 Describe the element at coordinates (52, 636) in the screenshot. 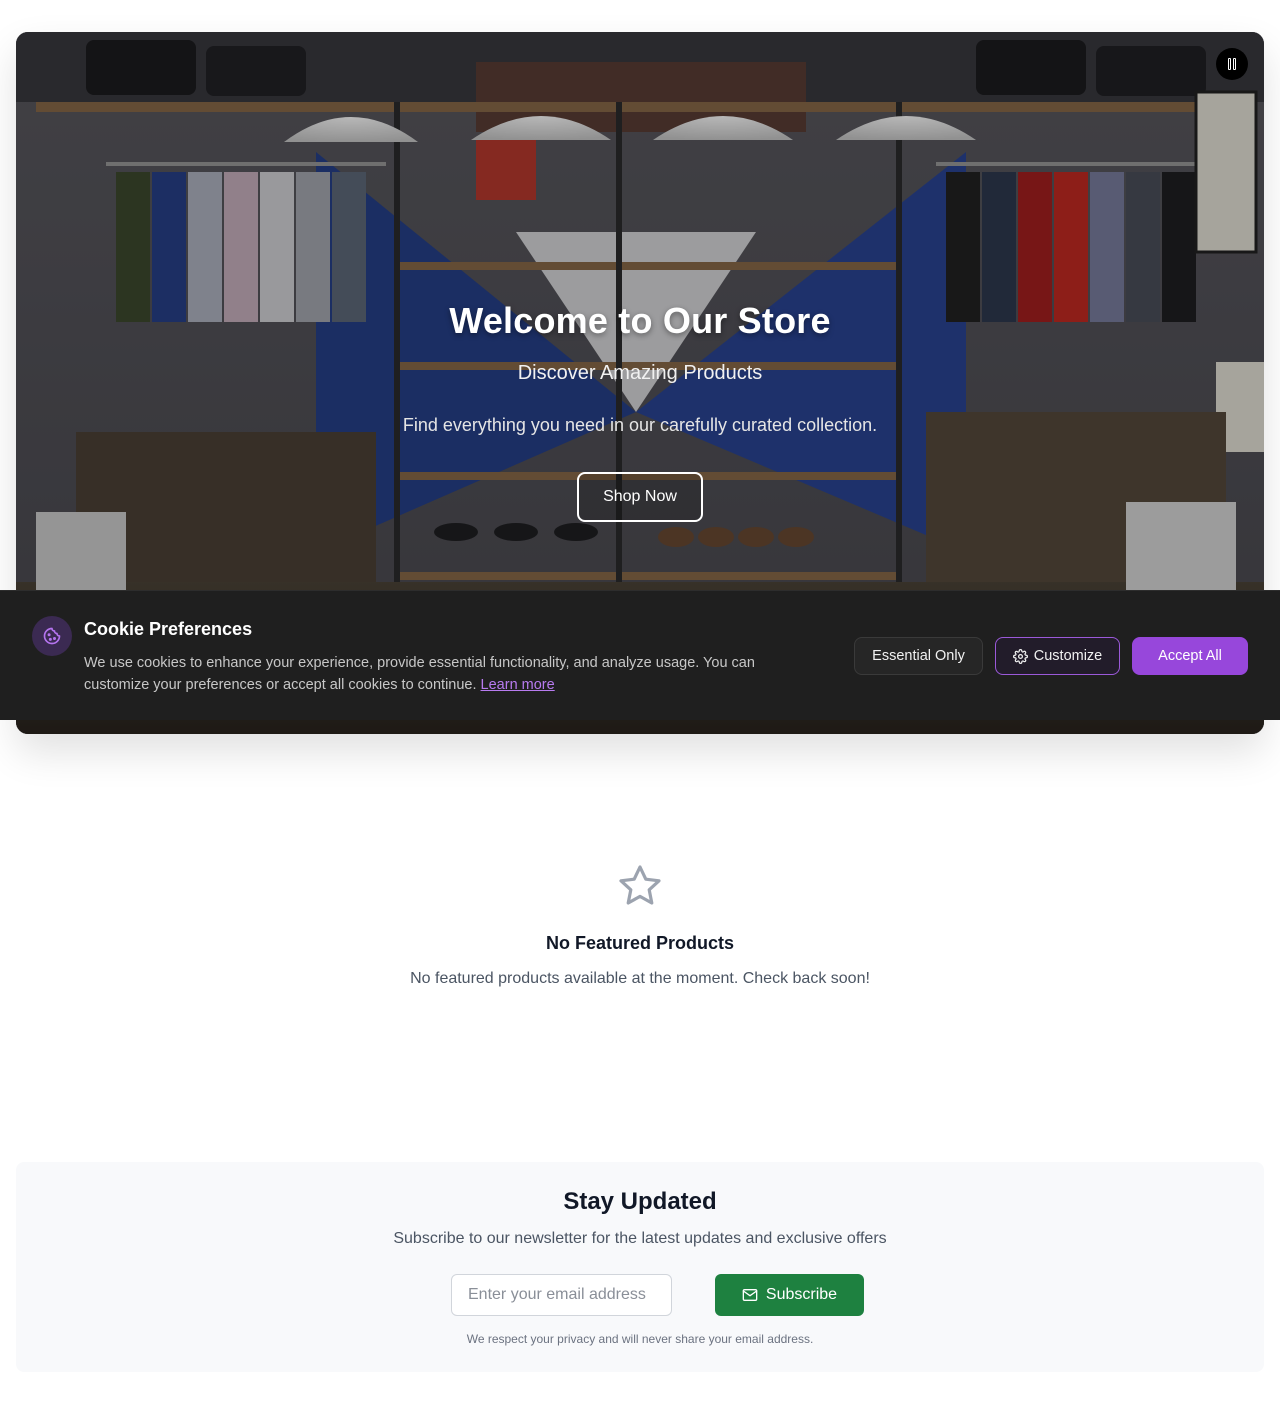

I see `cookie-icon` at that location.